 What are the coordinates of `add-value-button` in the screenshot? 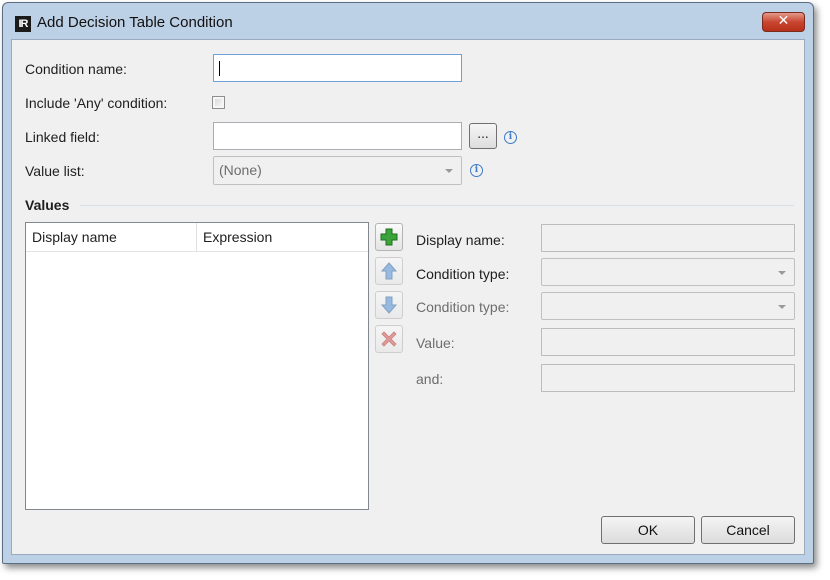 It's located at (389, 237).